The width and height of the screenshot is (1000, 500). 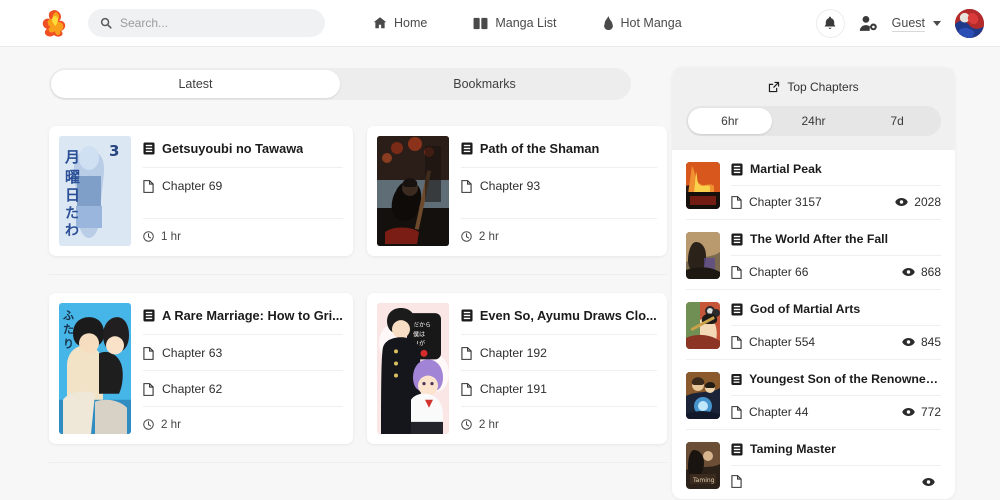 I want to click on account-settings-button, so click(x=868, y=23).